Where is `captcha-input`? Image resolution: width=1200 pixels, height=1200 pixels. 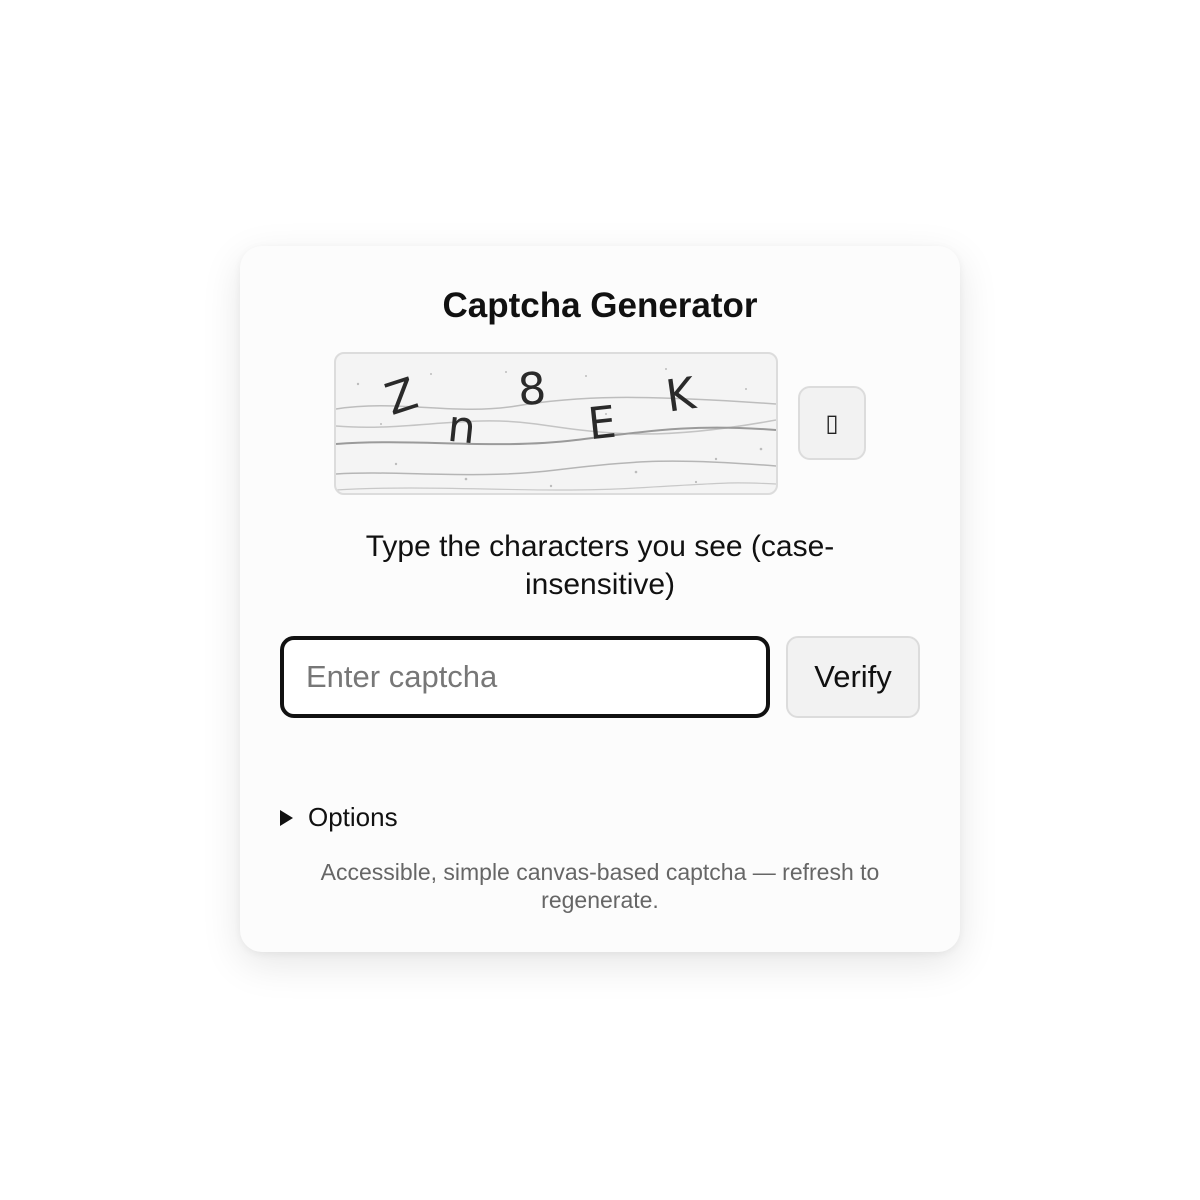
captcha-input is located at coordinates (525, 677).